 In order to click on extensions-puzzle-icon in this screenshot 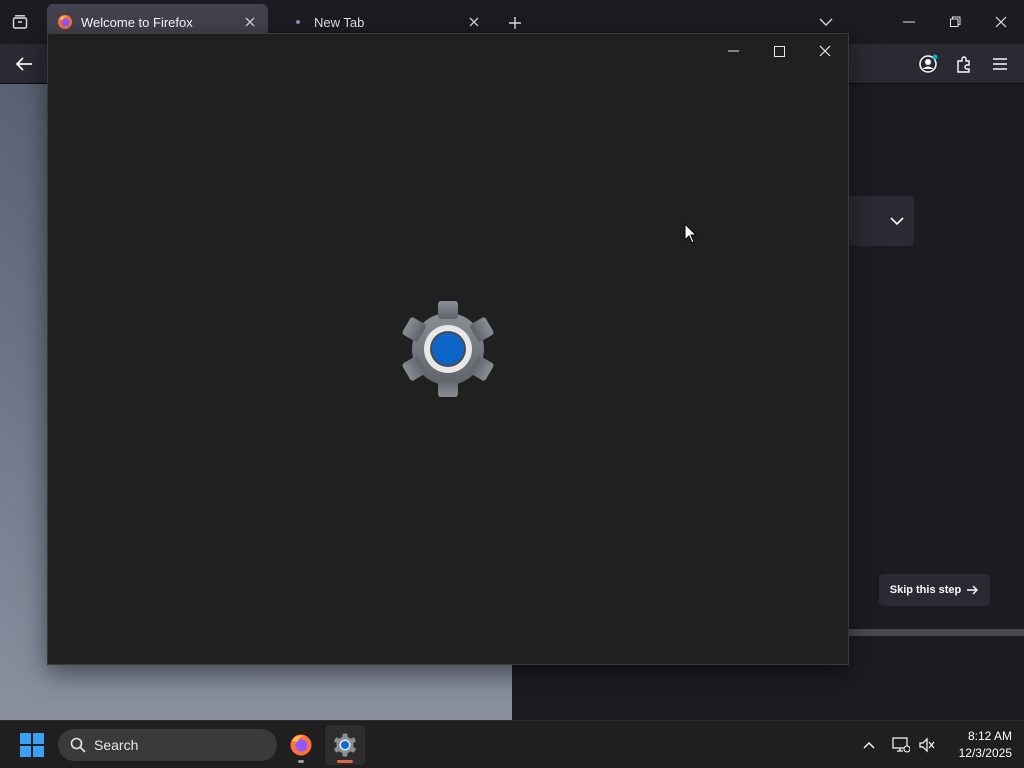, I will do `click(964, 64)`.